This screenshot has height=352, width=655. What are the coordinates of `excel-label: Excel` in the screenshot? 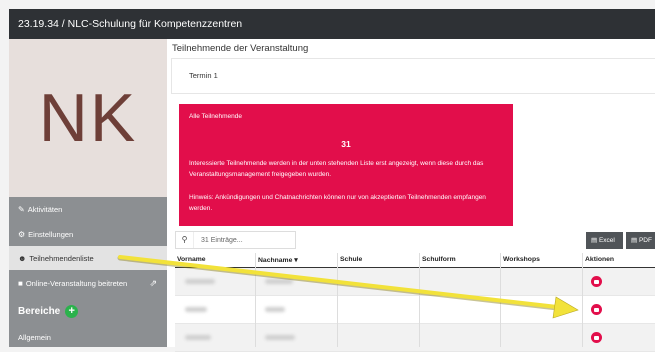 It's located at (606, 240).